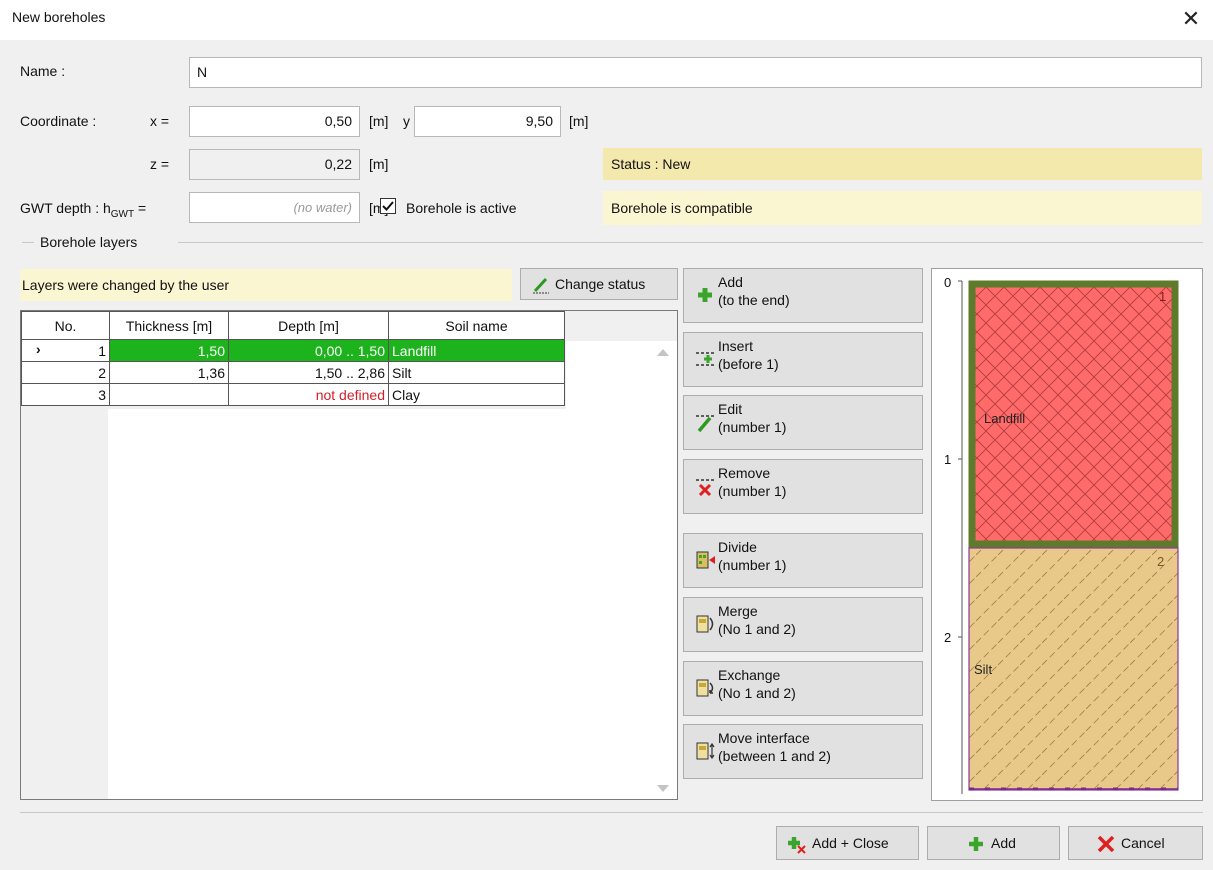  What do you see at coordinates (1106, 844) in the screenshot?
I see `cancel-icon` at bounding box center [1106, 844].